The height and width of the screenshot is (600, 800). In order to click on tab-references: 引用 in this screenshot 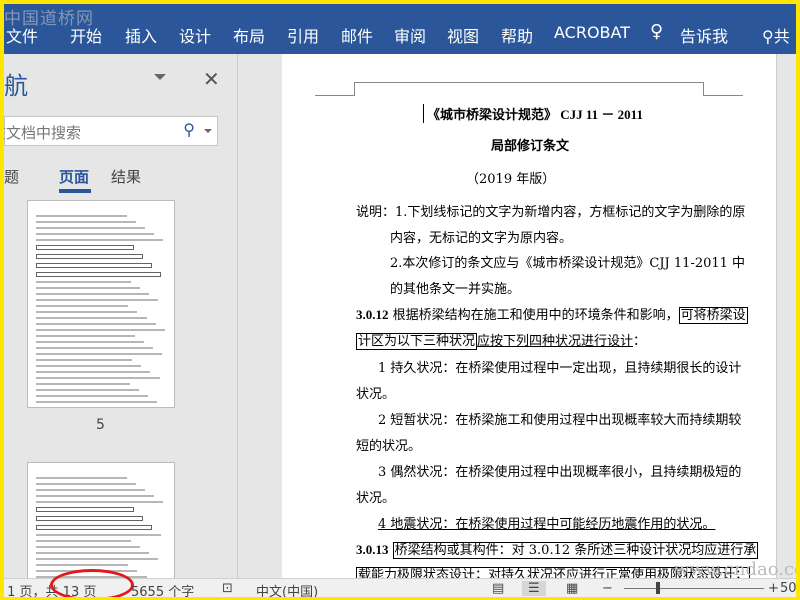, I will do `click(303, 35)`.